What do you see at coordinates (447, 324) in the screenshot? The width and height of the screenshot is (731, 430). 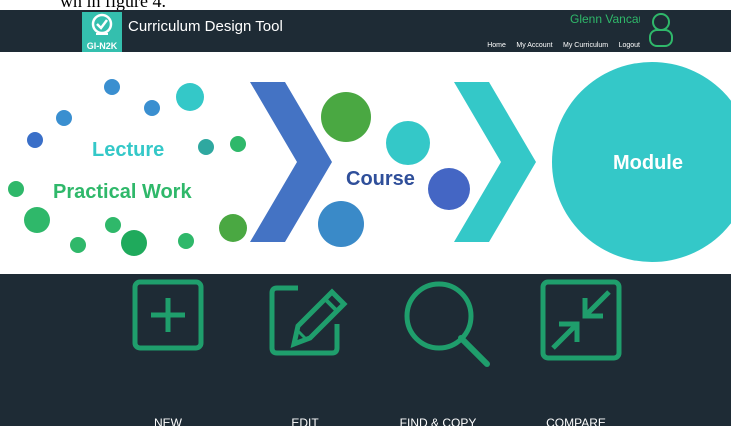 I see `search-icon` at bounding box center [447, 324].